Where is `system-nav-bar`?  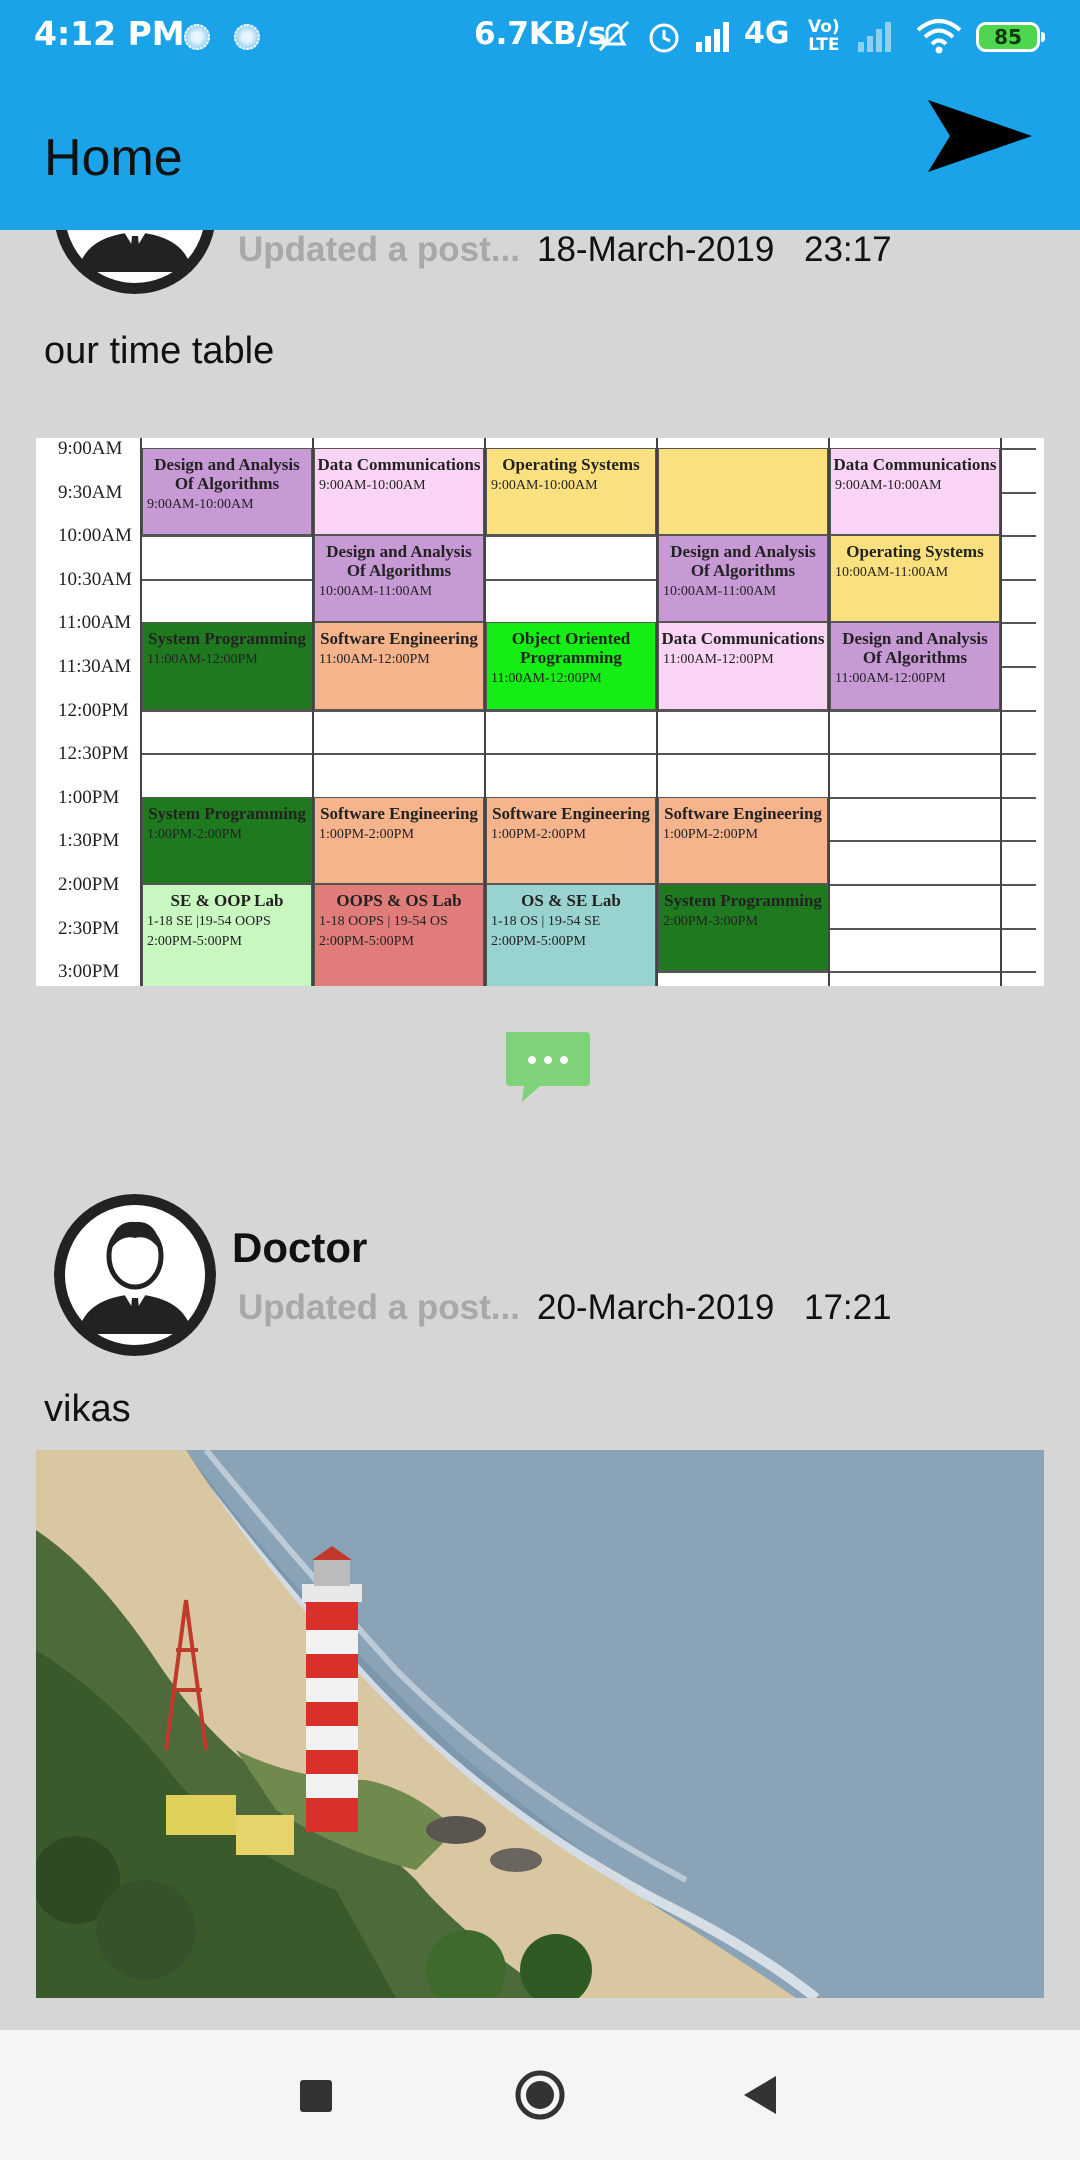 system-nav-bar is located at coordinates (540, 2095).